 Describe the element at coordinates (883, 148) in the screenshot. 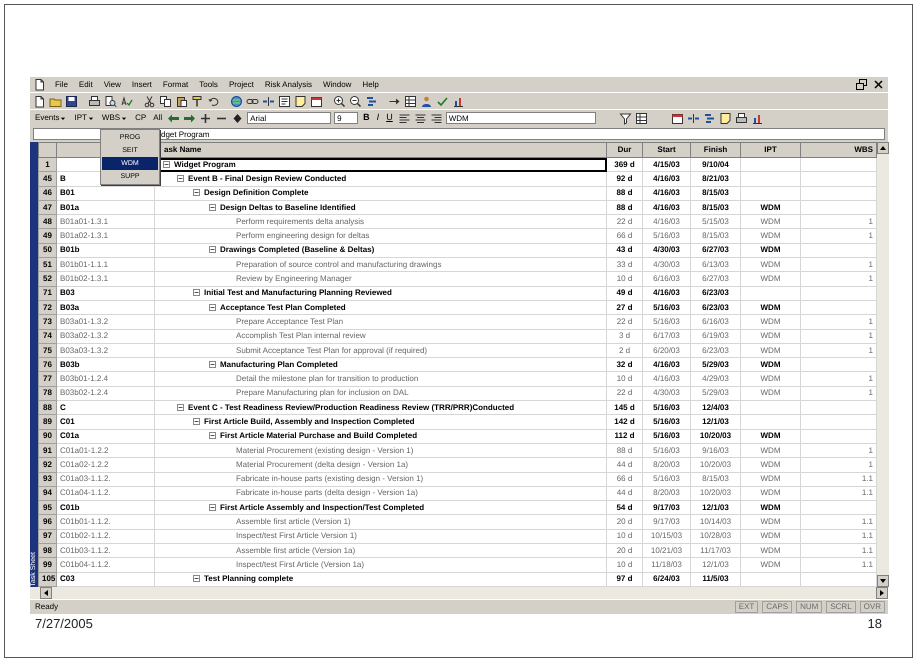

I see `scroll-up-icon` at that location.